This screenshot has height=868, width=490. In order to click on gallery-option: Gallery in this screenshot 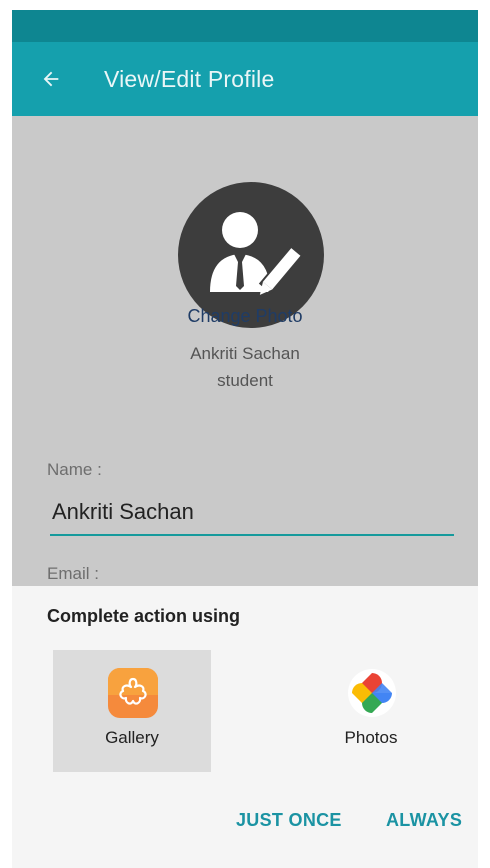, I will do `click(132, 711)`.